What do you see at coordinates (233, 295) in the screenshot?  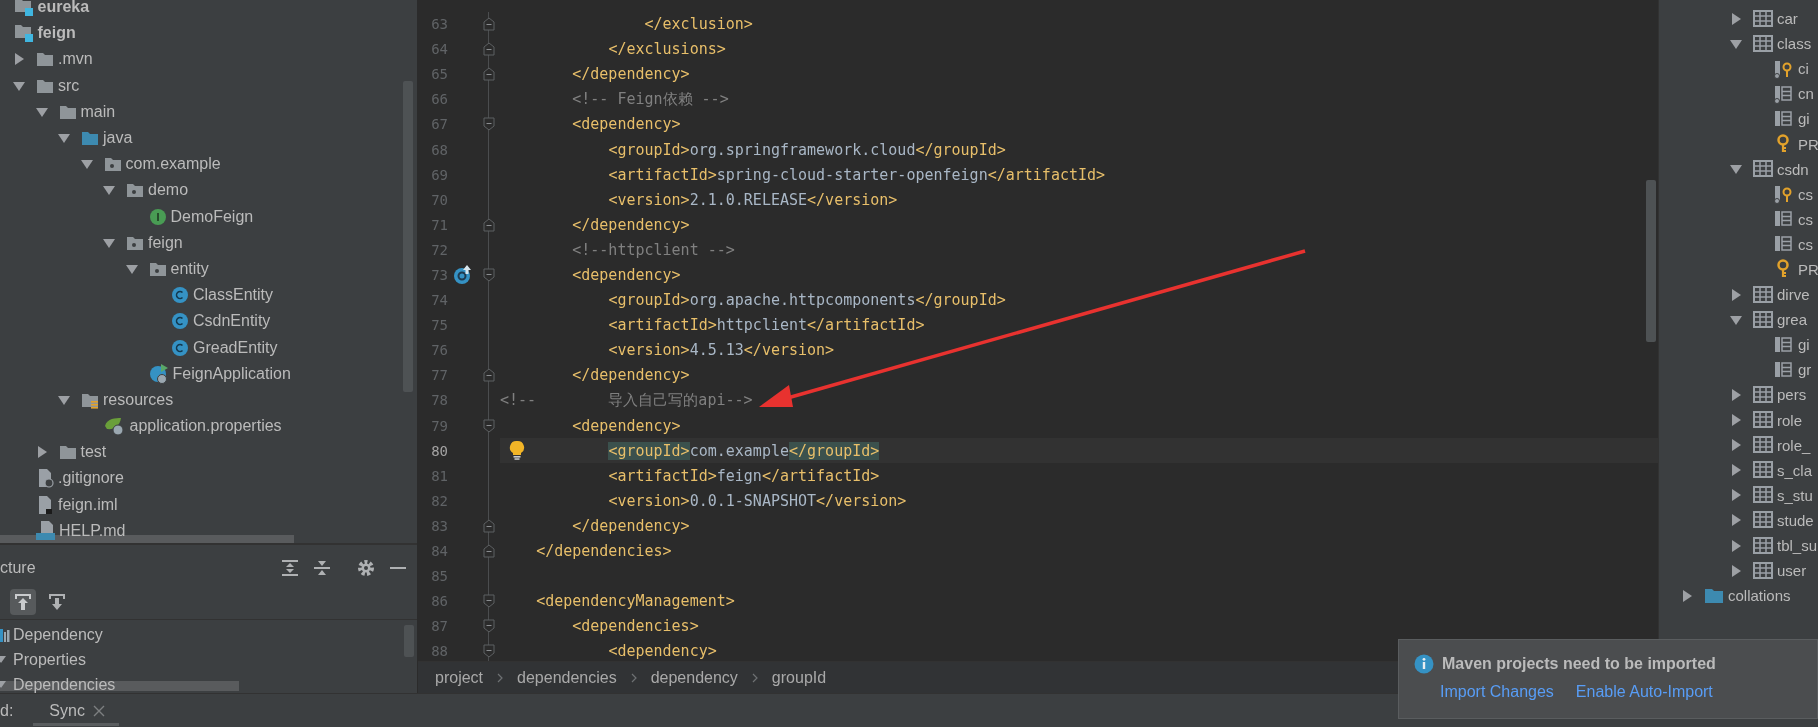 I see `tree-item: ClassEntity` at bounding box center [233, 295].